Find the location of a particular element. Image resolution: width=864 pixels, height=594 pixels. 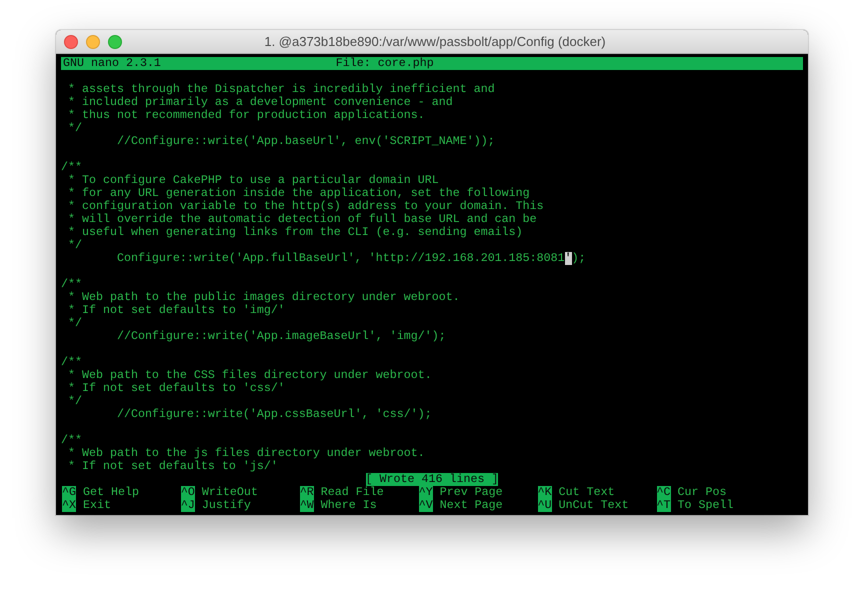

shortcut-key: ^J is located at coordinates (187, 505).